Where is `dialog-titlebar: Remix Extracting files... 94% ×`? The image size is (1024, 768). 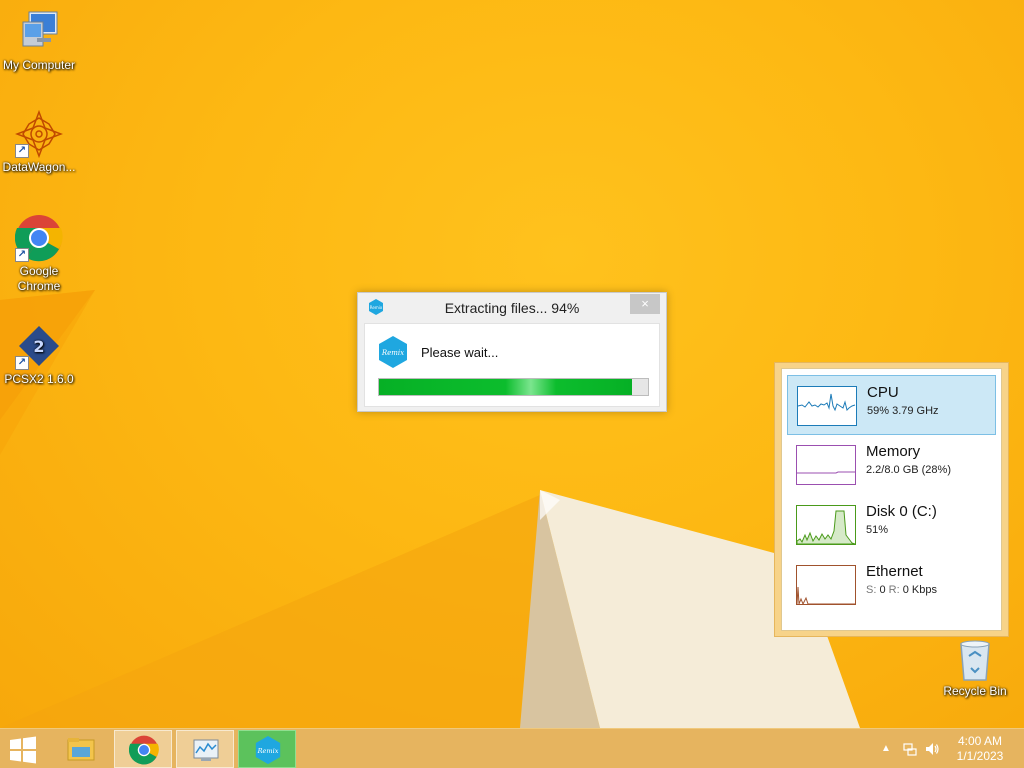 dialog-titlebar: Remix Extracting files... 94% × is located at coordinates (512, 308).